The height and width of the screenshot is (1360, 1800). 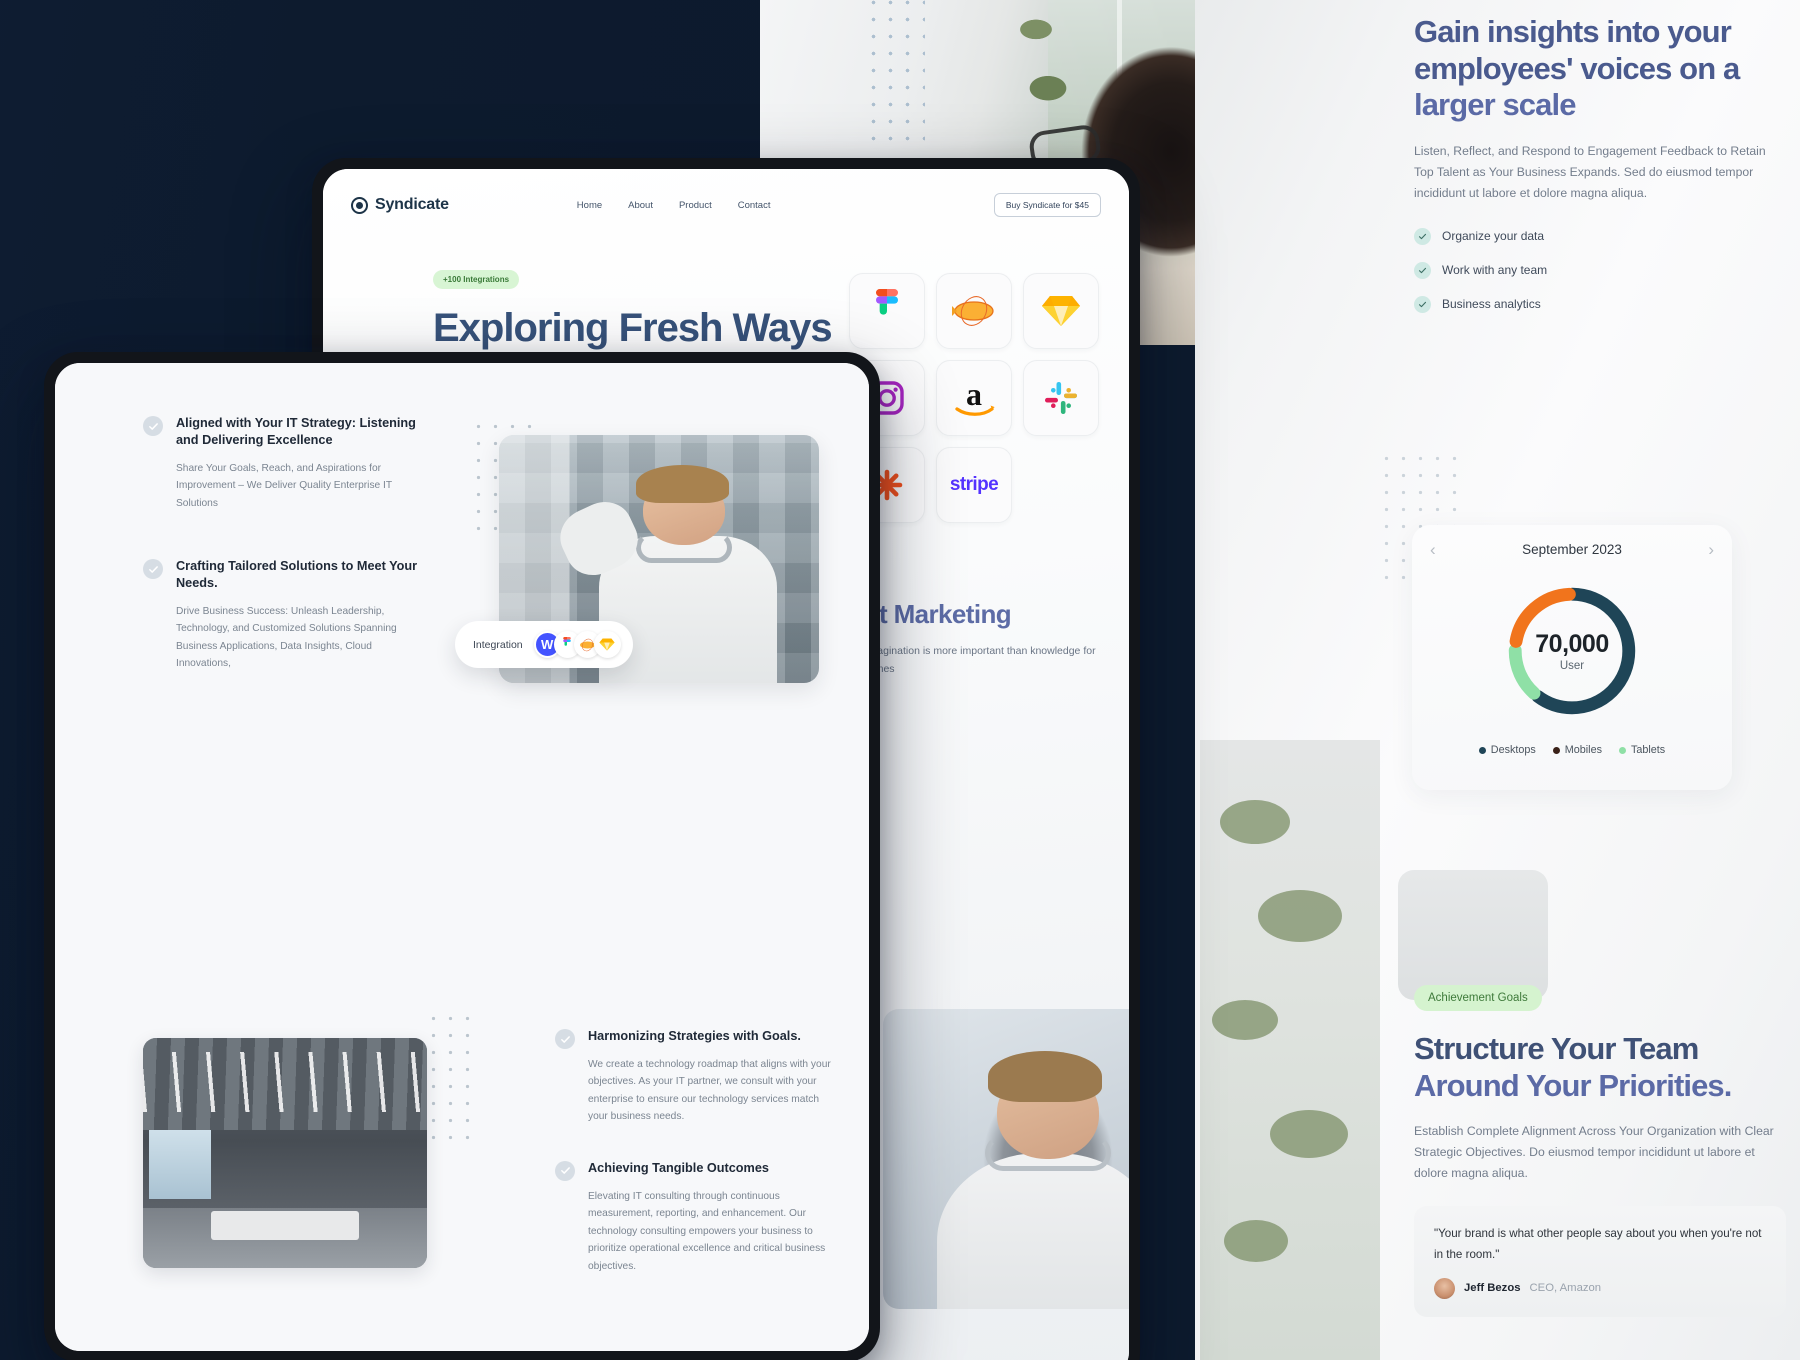 What do you see at coordinates (285, 1153) in the screenshot?
I see `photo-office` at bounding box center [285, 1153].